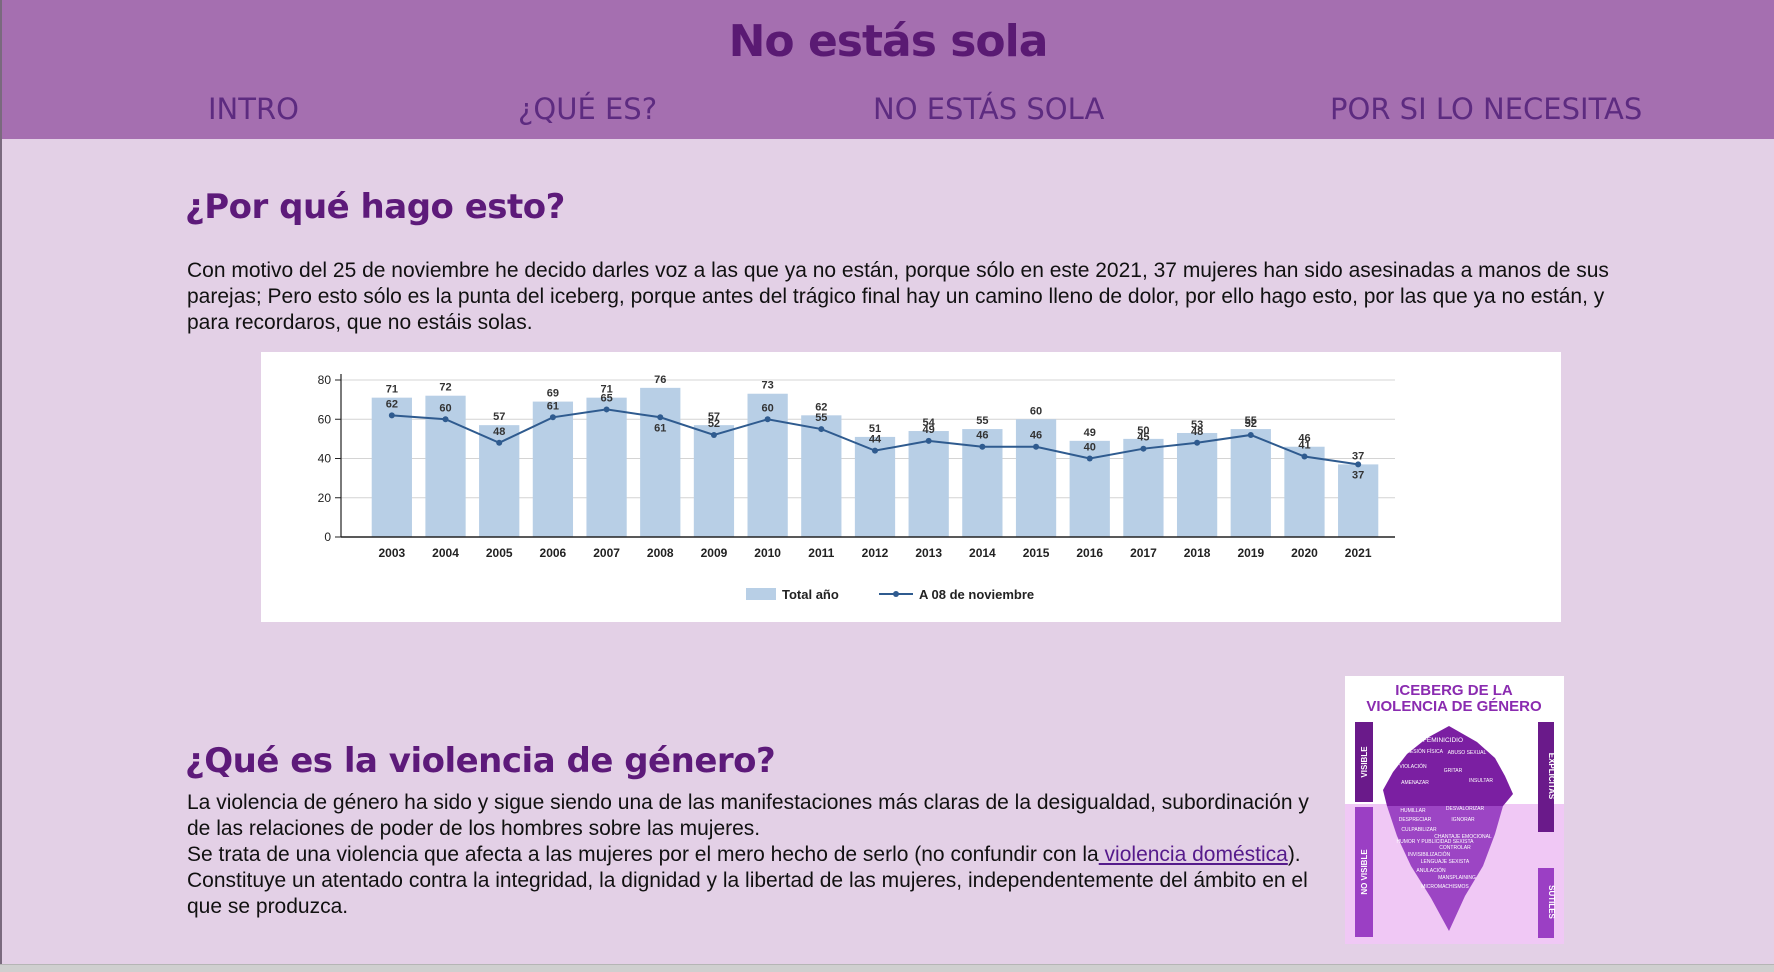 The height and width of the screenshot is (972, 1774). Describe the element at coordinates (1551, 902) in the screenshot. I see `iceberg-sutiles-label: SUTILES` at that location.